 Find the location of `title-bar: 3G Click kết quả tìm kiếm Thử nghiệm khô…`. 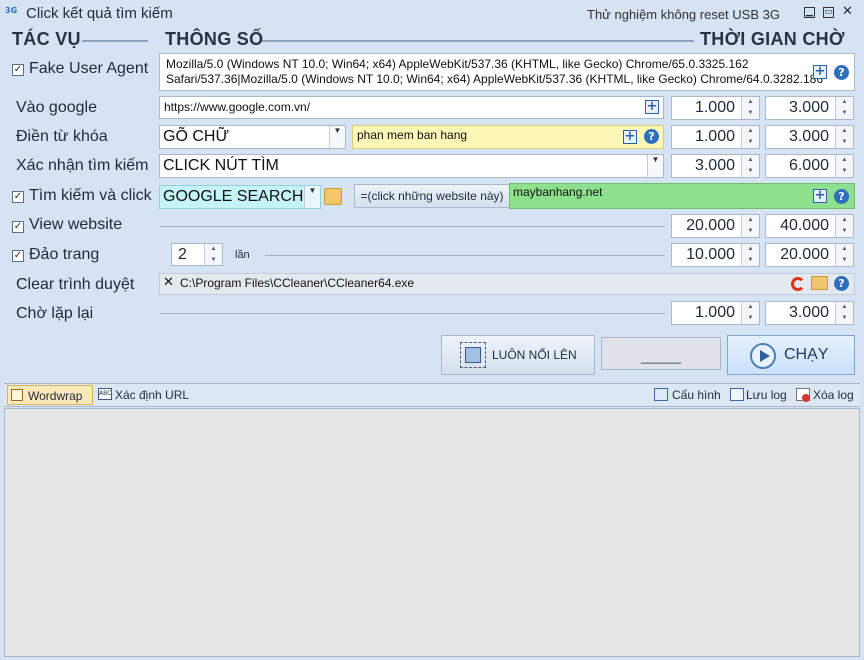

title-bar: 3G Click kết quả tìm kiếm Thử nghiệm khô… is located at coordinates (432, 14).